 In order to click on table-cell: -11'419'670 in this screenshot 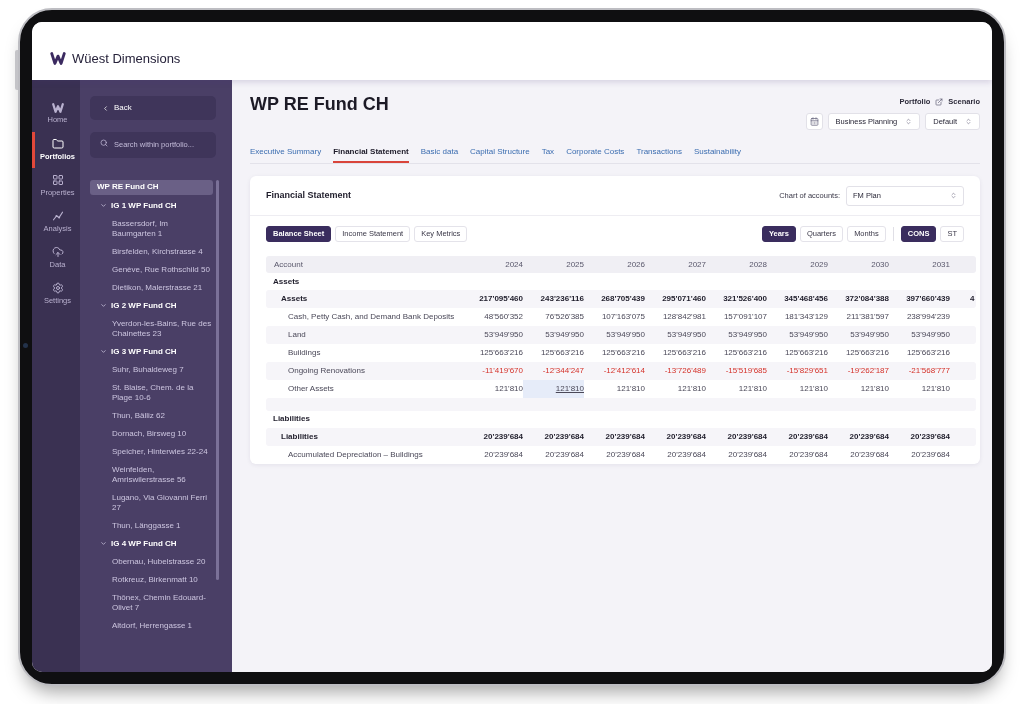, I will do `click(492, 371)`.